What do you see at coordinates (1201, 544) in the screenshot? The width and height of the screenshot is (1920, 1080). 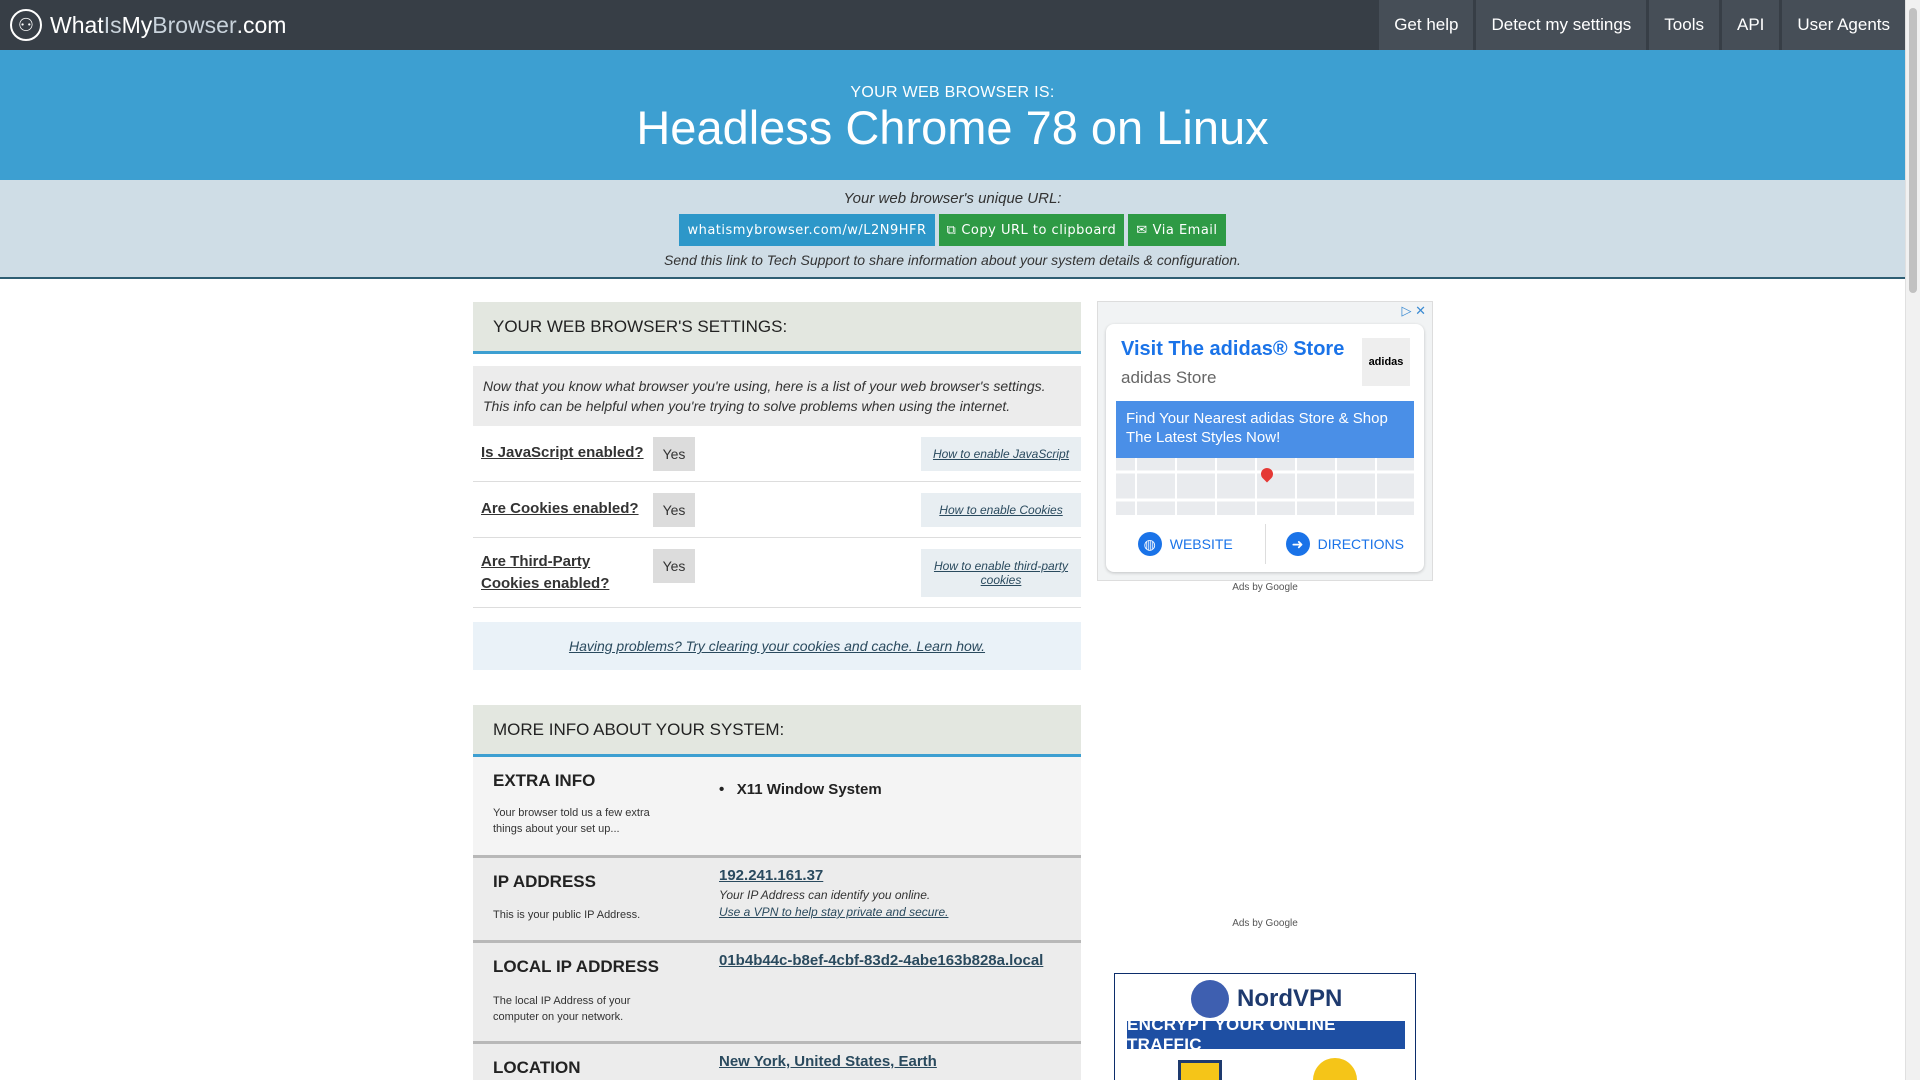 I see `ad-website-label: WEBSITE` at bounding box center [1201, 544].